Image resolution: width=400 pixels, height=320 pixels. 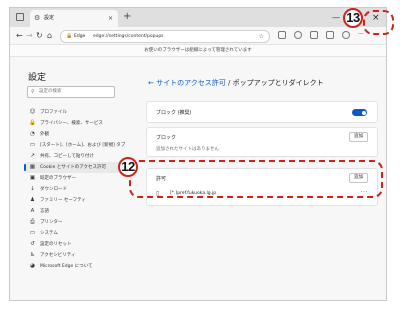 What do you see at coordinates (37, 18) in the screenshot?
I see `gear-icon: ⚙` at bounding box center [37, 18].